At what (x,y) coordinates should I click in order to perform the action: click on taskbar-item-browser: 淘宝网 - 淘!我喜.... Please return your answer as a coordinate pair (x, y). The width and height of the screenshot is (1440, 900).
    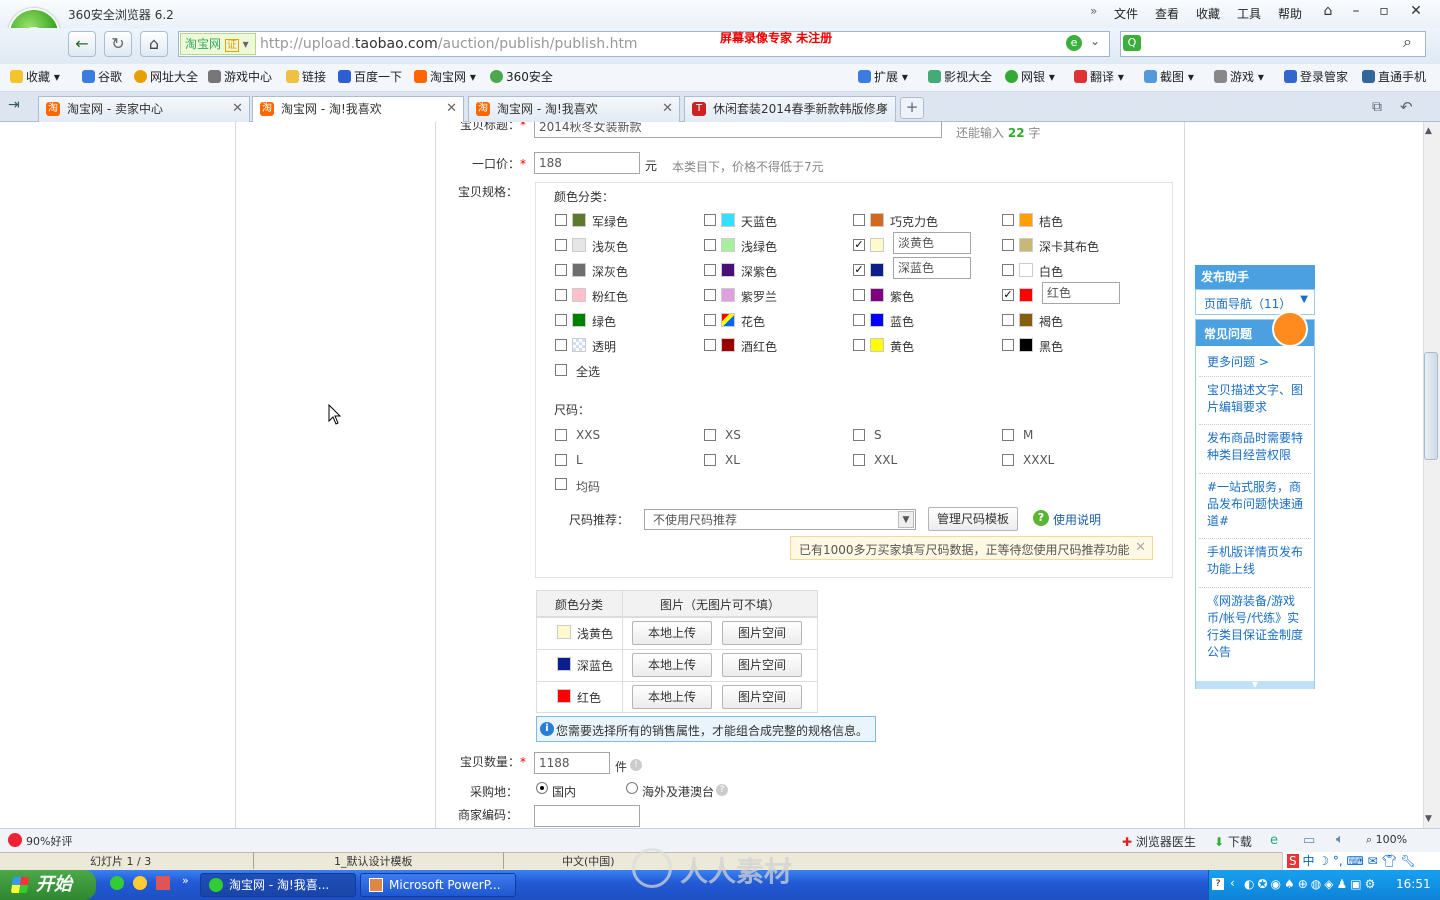
    Looking at the image, I should click on (278, 885).